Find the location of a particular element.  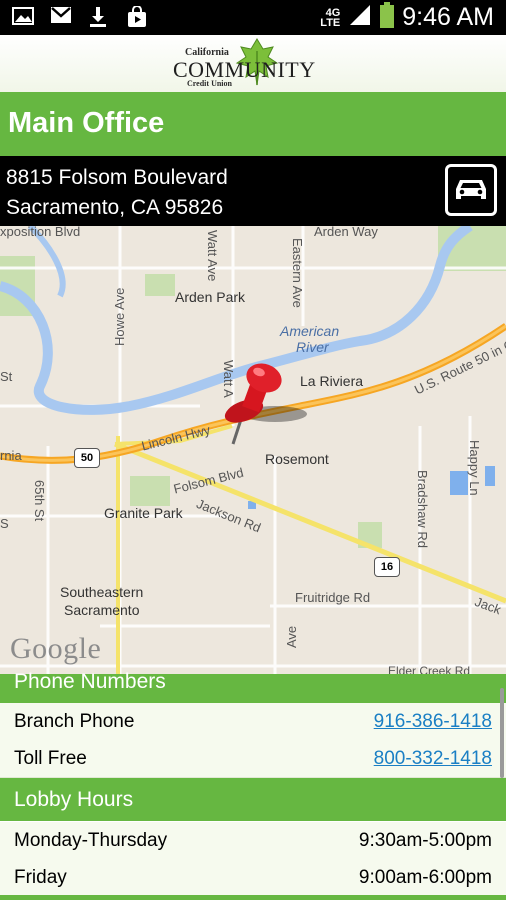

phone-row-toll-free: Toll Free 800-332-1418 is located at coordinates (253, 759).